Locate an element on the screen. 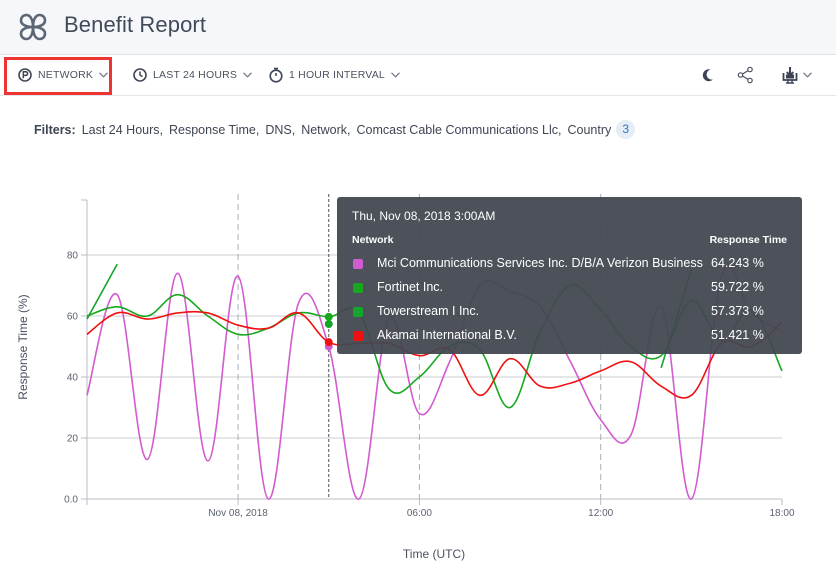  tooltip-row-value: 64.243 % is located at coordinates (737, 263).